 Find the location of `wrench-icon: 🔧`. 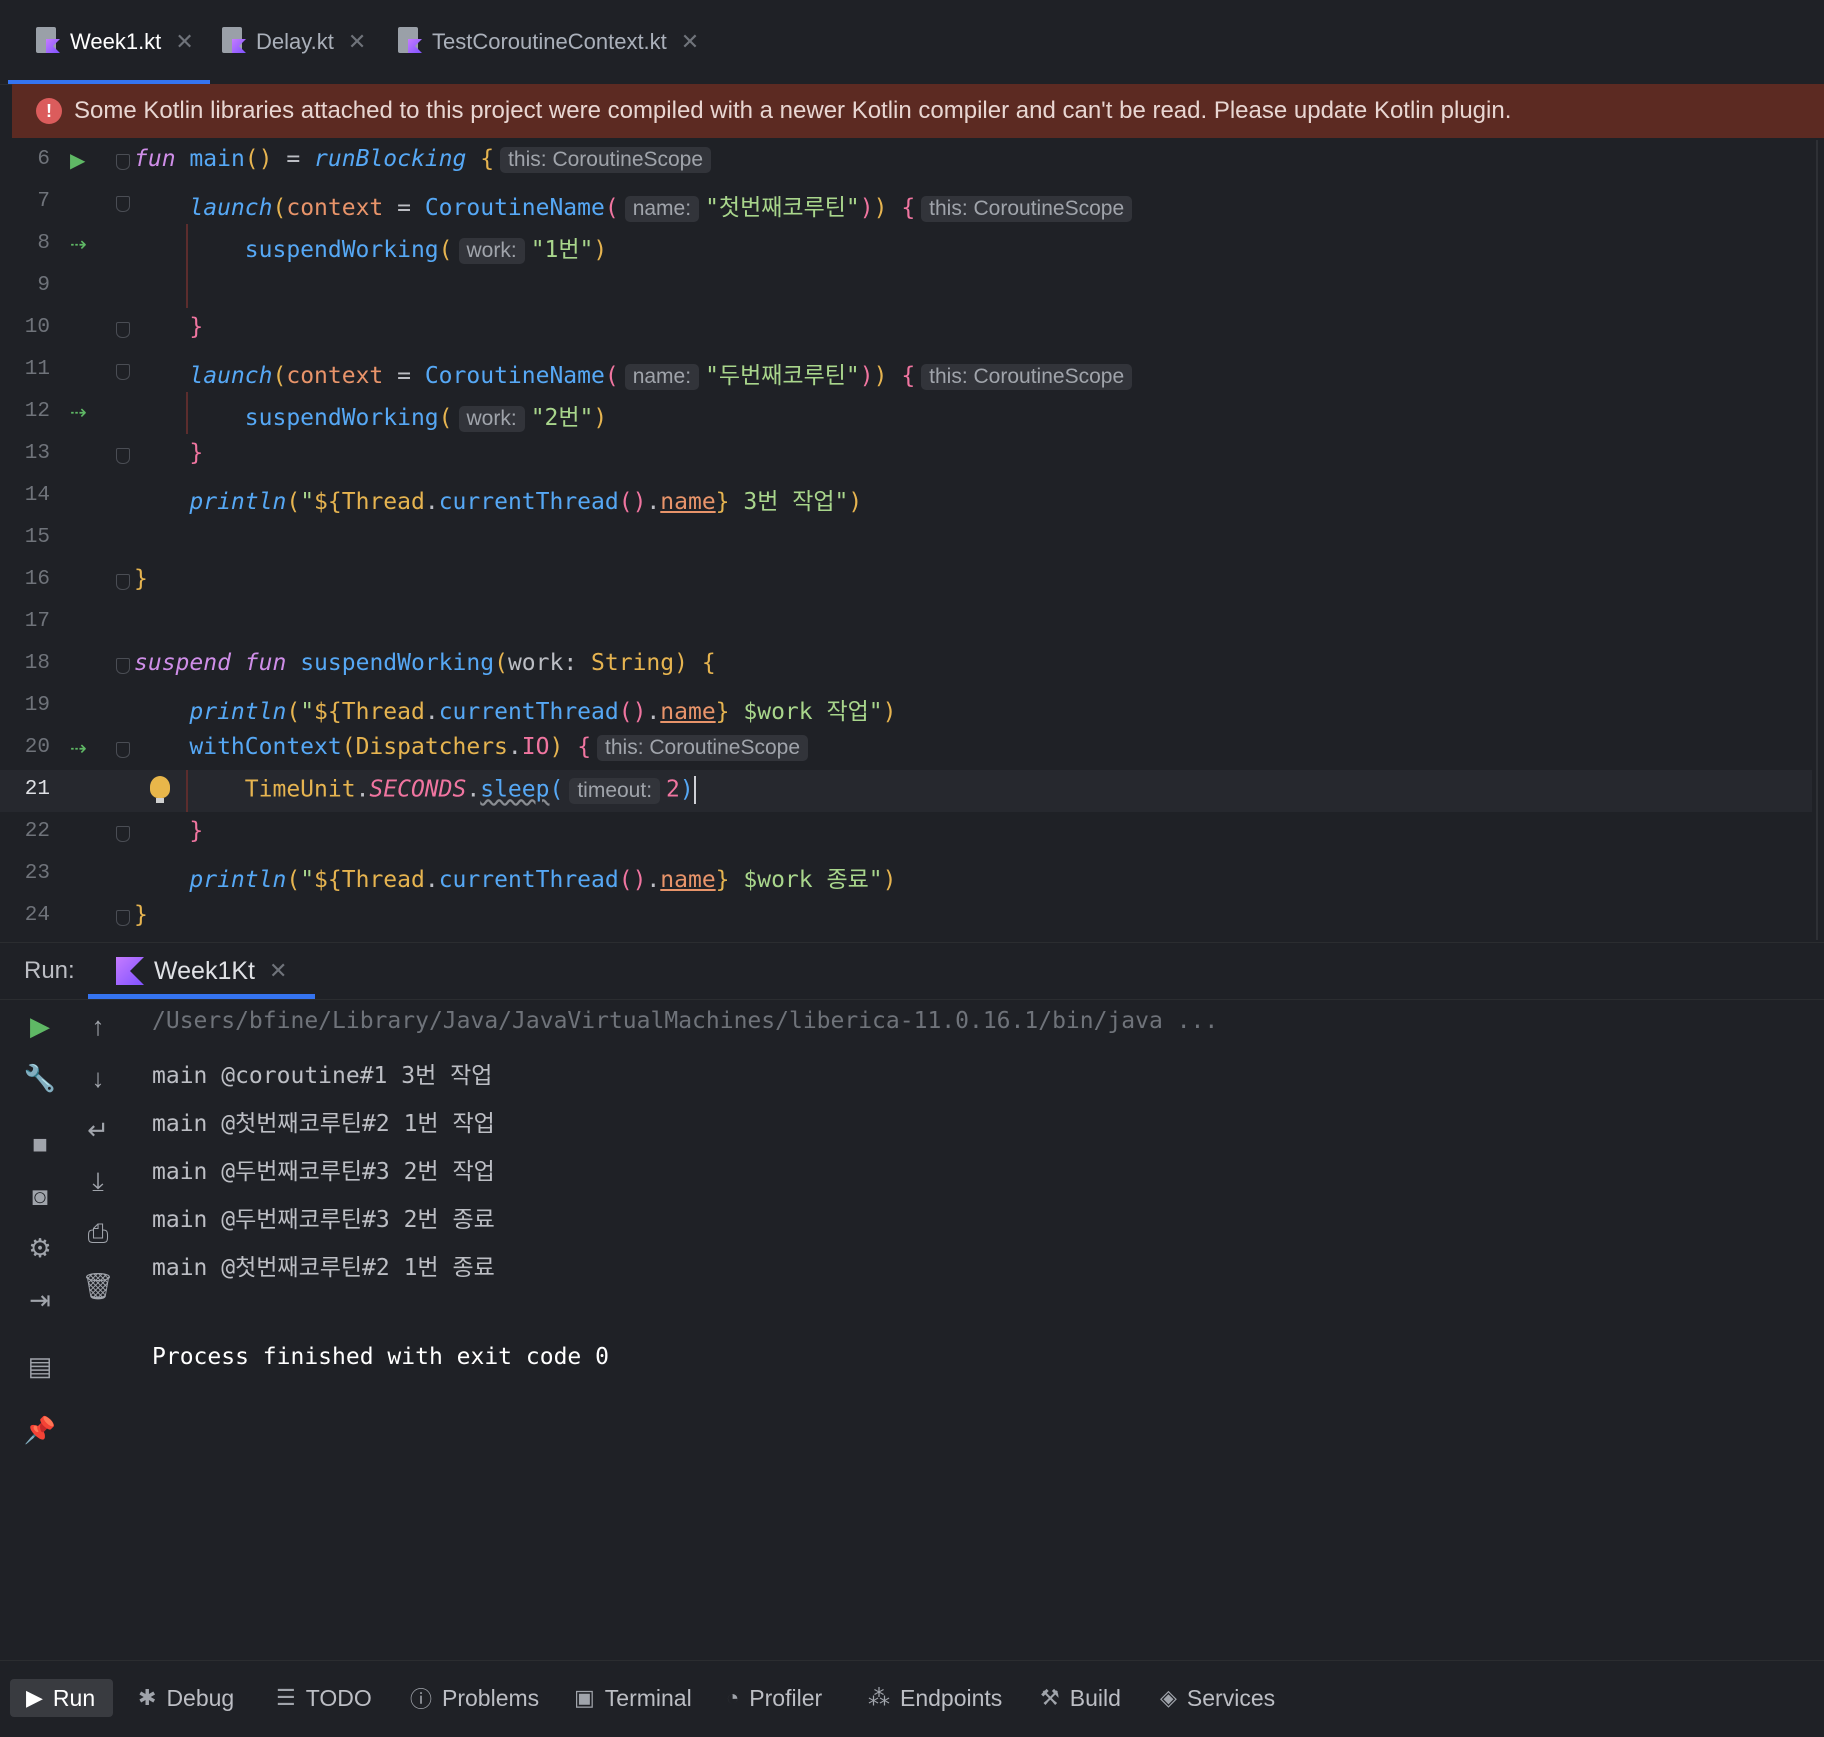

wrench-icon: 🔧 is located at coordinates (40, 1078).